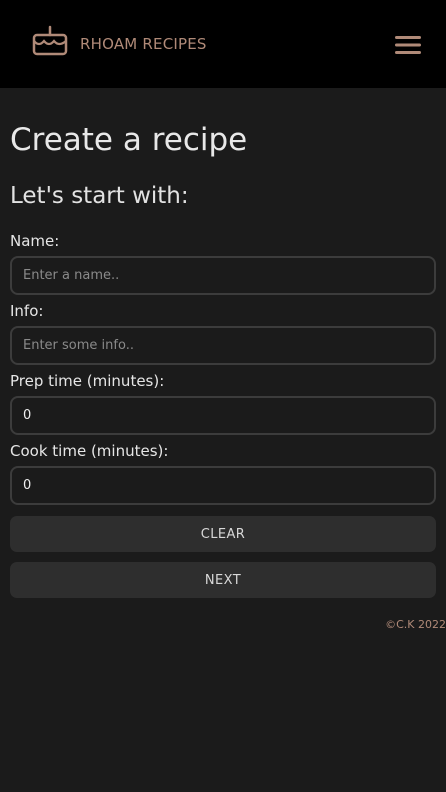 This screenshot has width=446, height=792. What do you see at coordinates (223, 345) in the screenshot?
I see `info-input` at bounding box center [223, 345].